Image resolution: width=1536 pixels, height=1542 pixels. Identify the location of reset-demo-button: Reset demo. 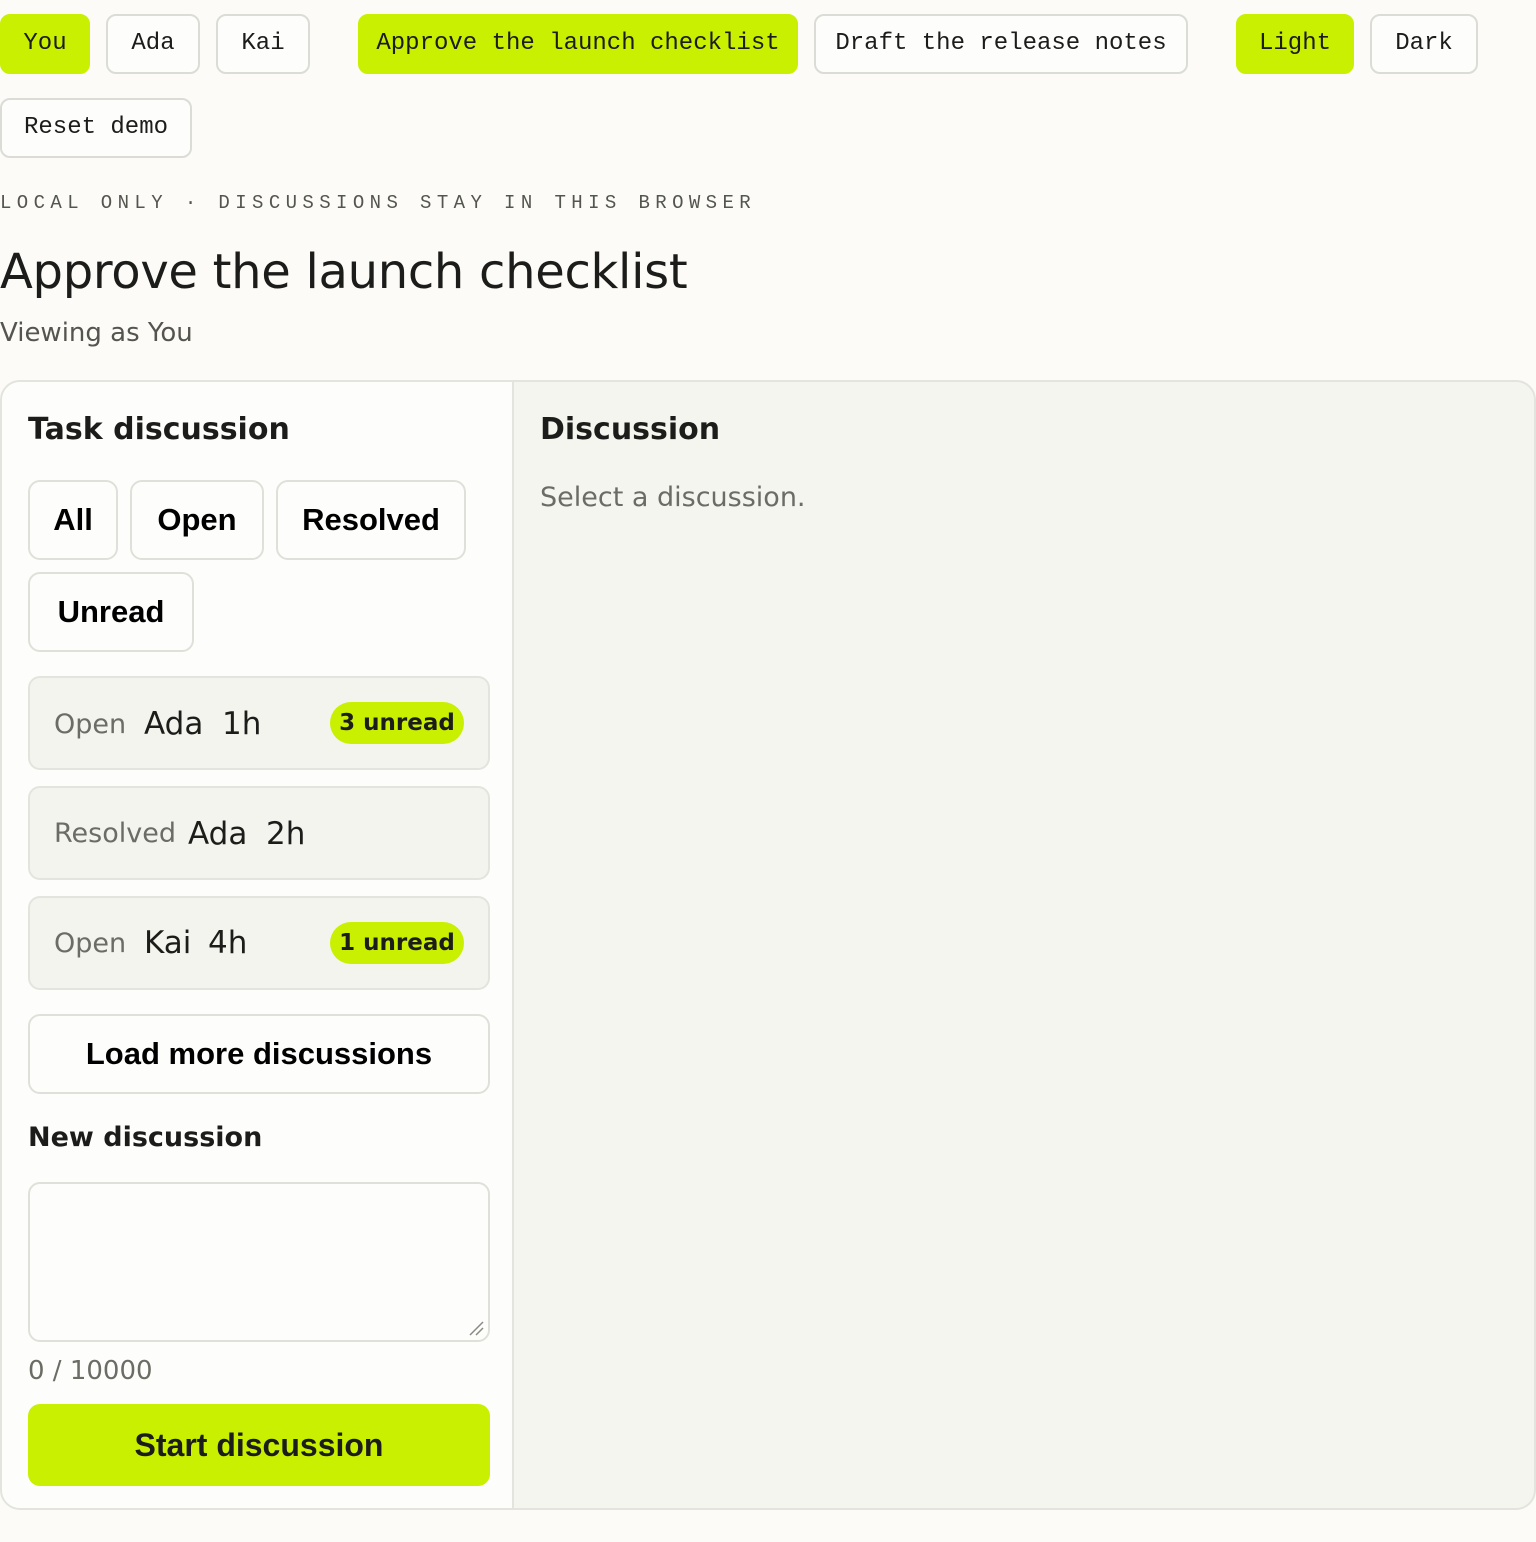
(96, 128).